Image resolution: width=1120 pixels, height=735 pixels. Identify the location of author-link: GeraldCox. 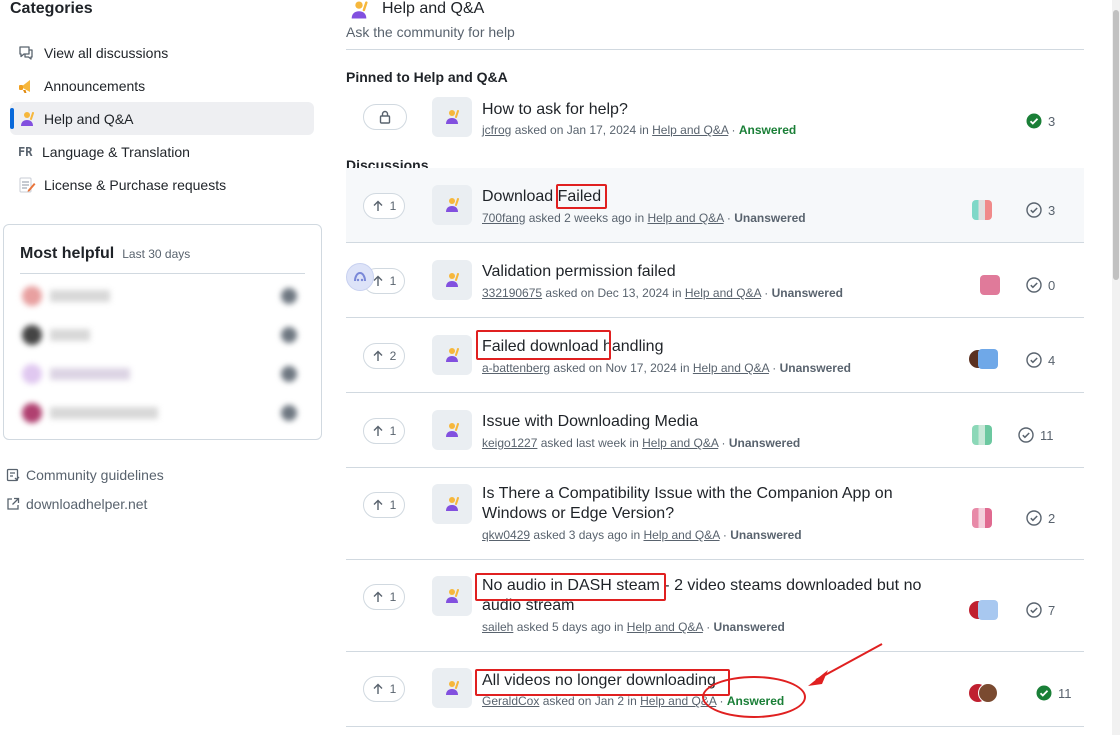
(510, 701).